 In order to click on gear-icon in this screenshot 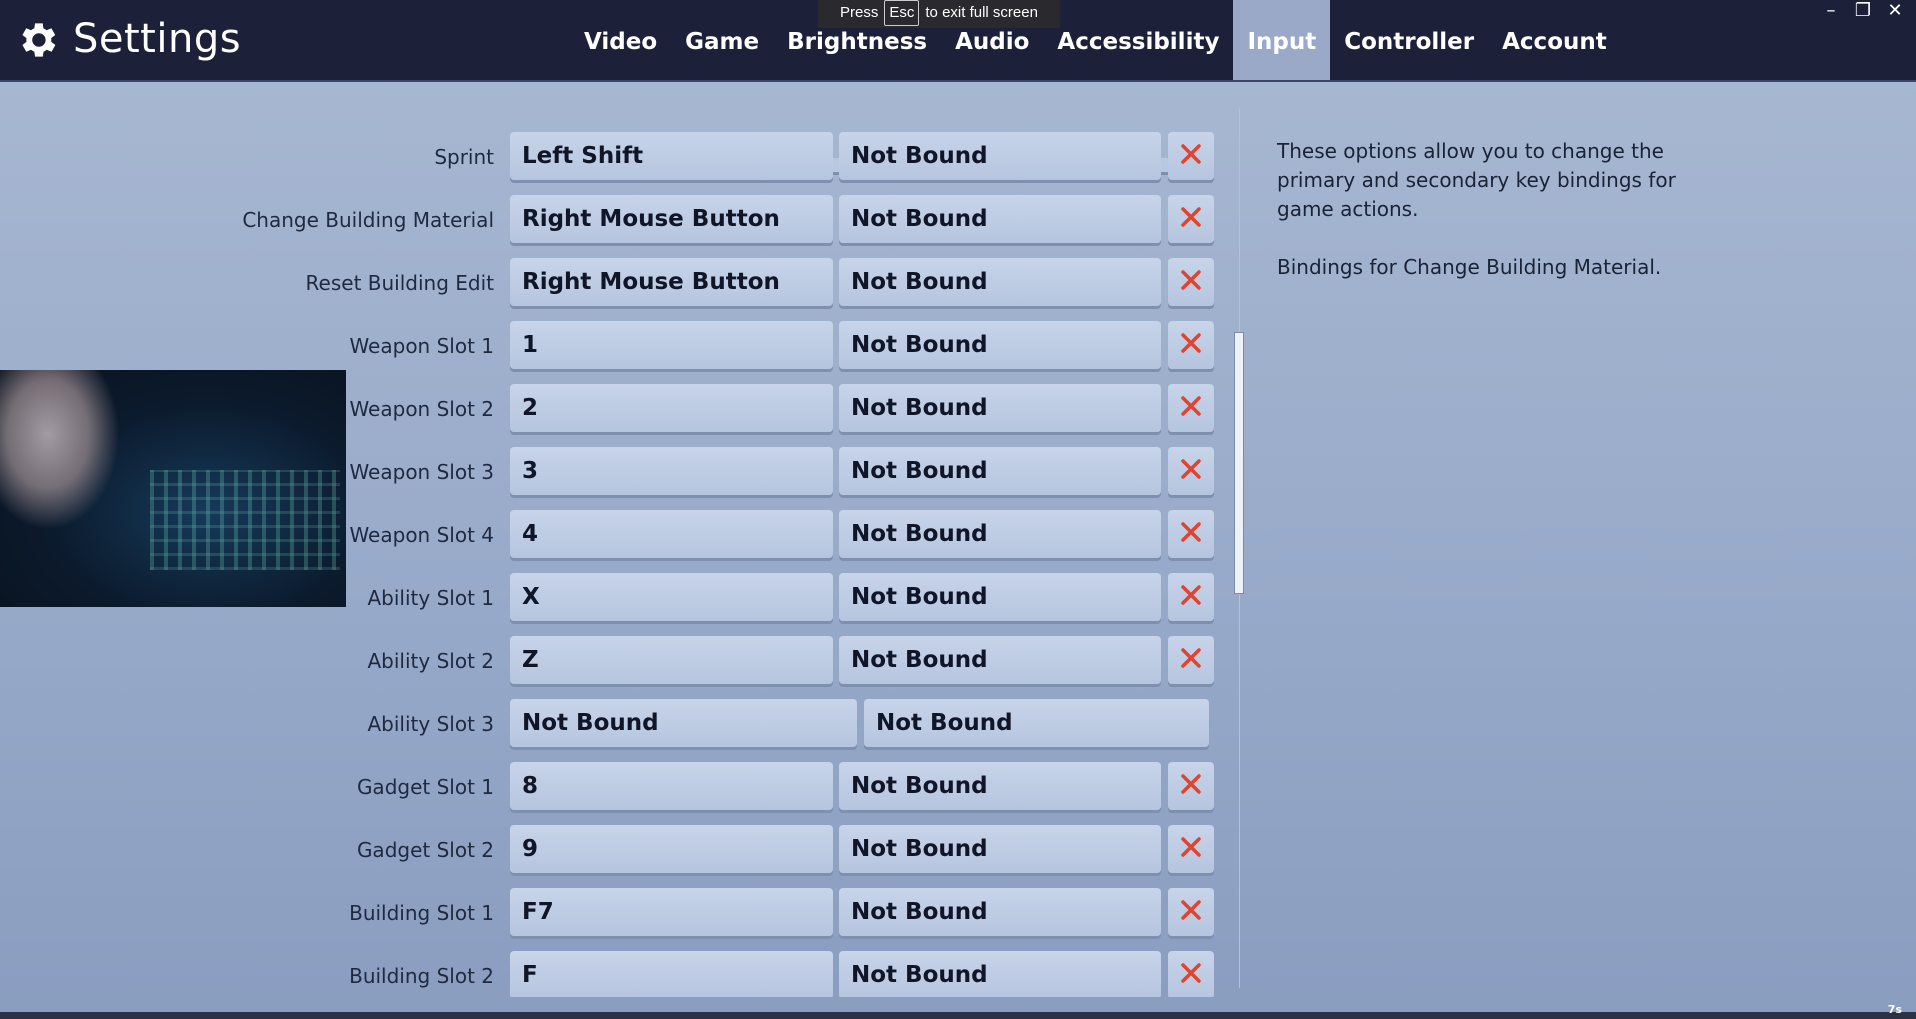, I will do `click(39, 40)`.